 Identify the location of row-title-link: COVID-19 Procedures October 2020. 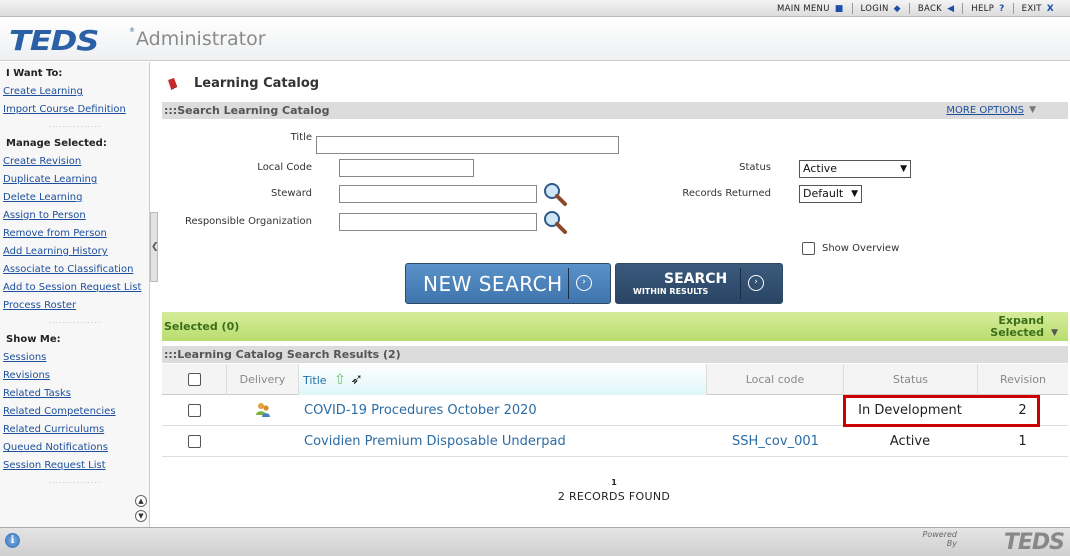
(420, 410).